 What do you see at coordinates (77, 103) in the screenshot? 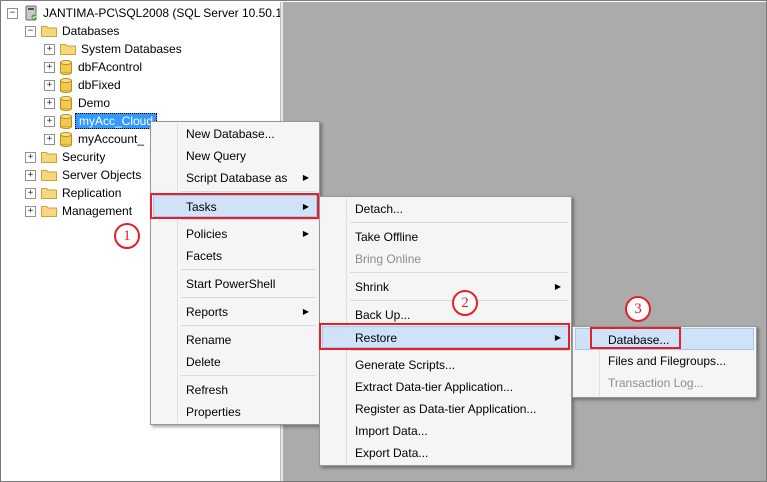
I see `tree-node-database: + Demo` at bounding box center [77, 103].